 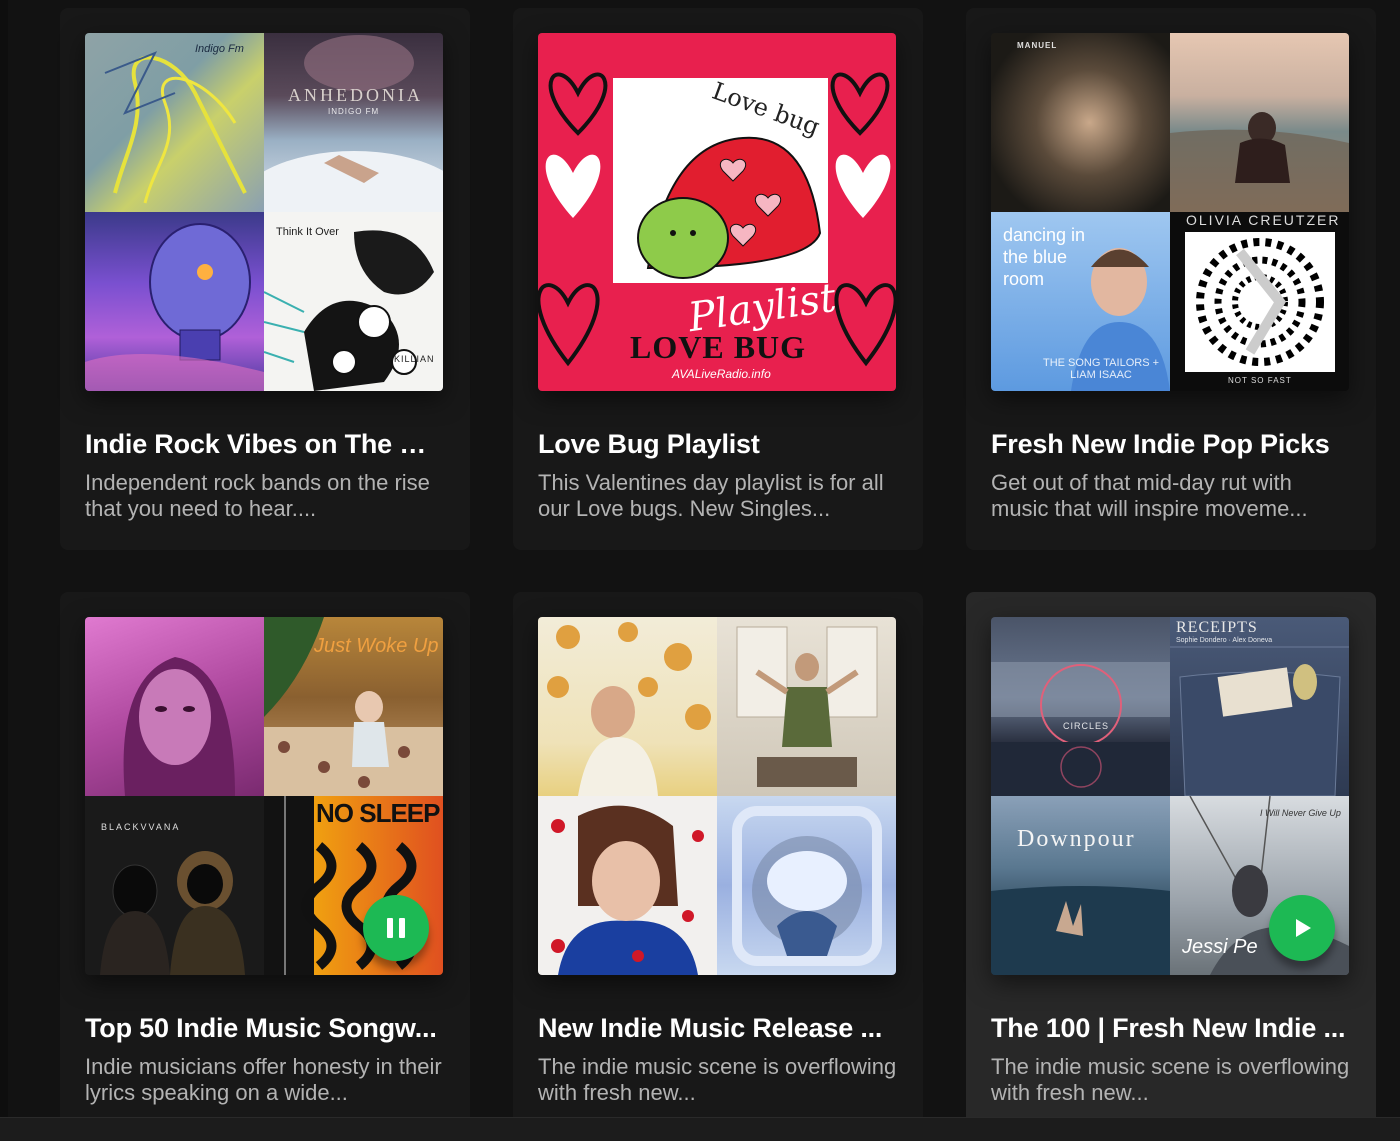 What do you see at coordinates (1080, 885) in the screenshot?
I see `cover-tile: Downpour` at bounding box center [1080, 885].